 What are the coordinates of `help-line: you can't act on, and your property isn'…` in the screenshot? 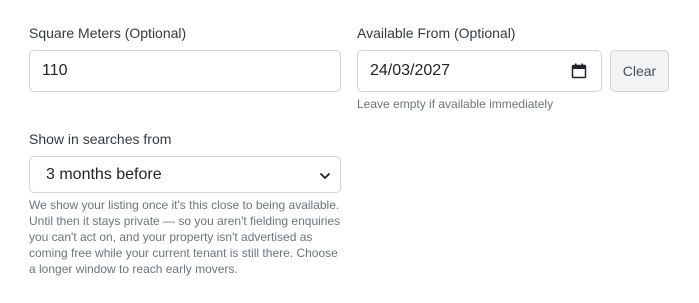 It's located at (171, 237).